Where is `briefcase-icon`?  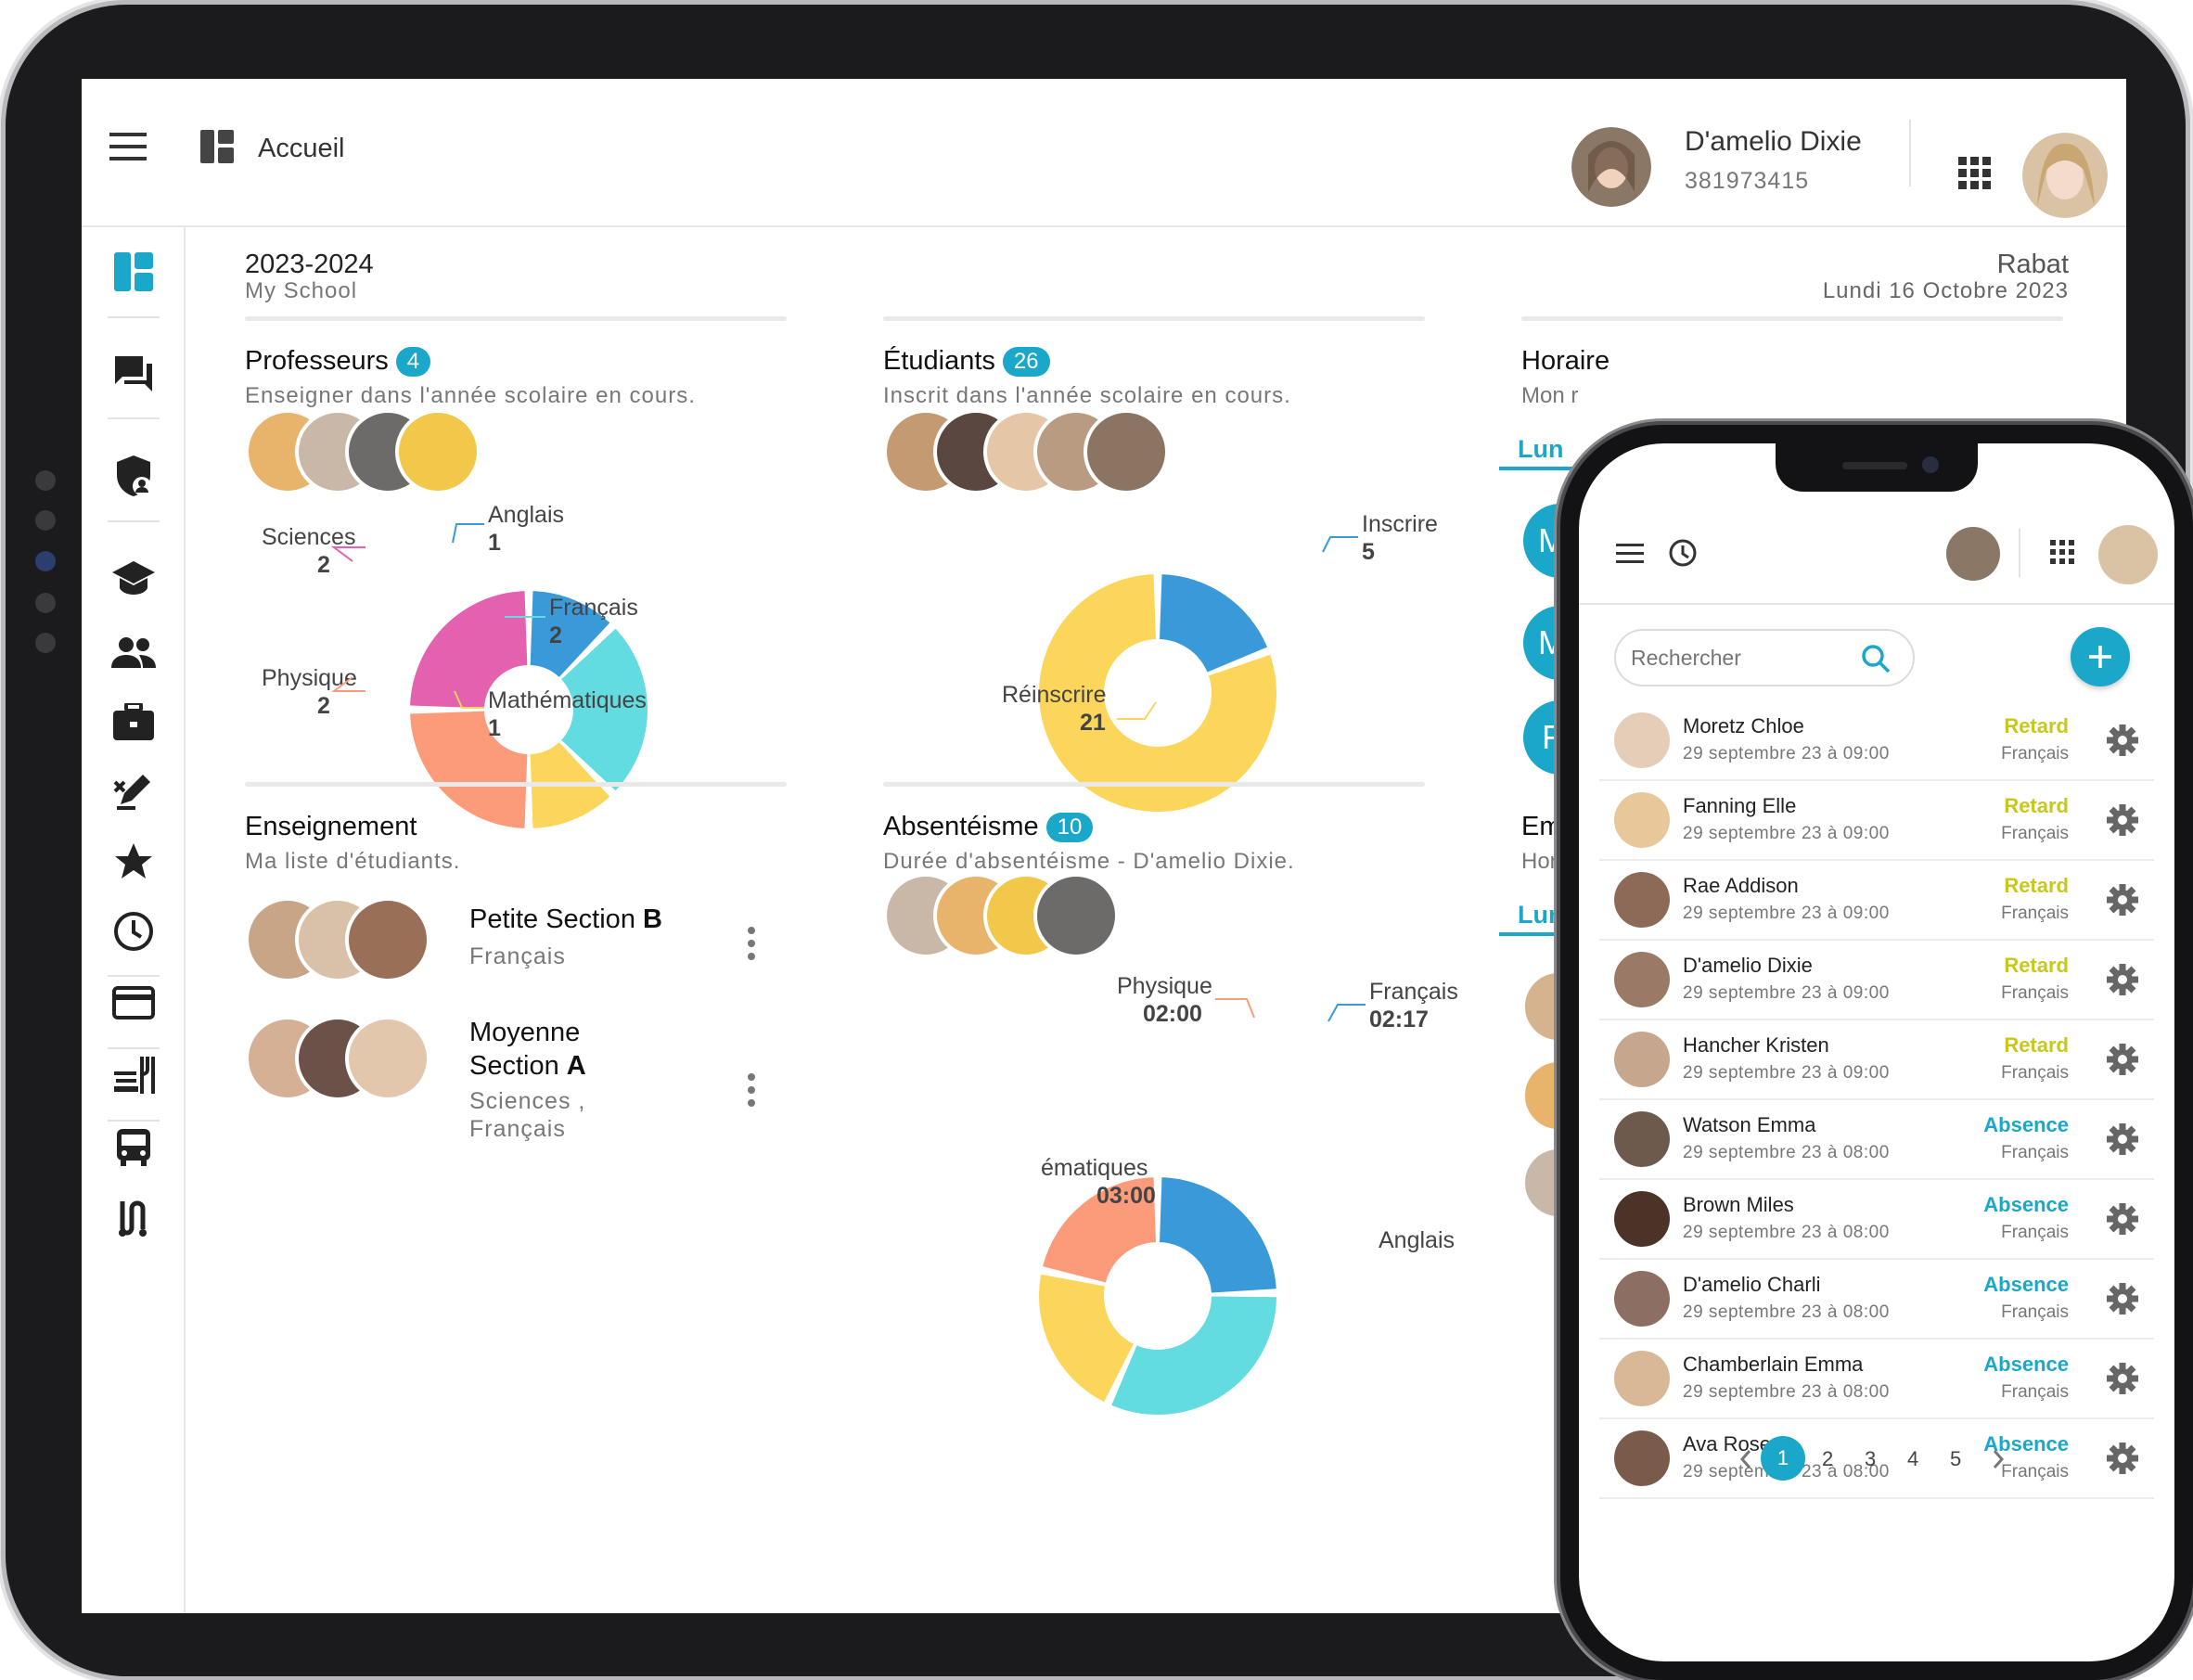
briefcase-icon is located at coordinates (133, 721).